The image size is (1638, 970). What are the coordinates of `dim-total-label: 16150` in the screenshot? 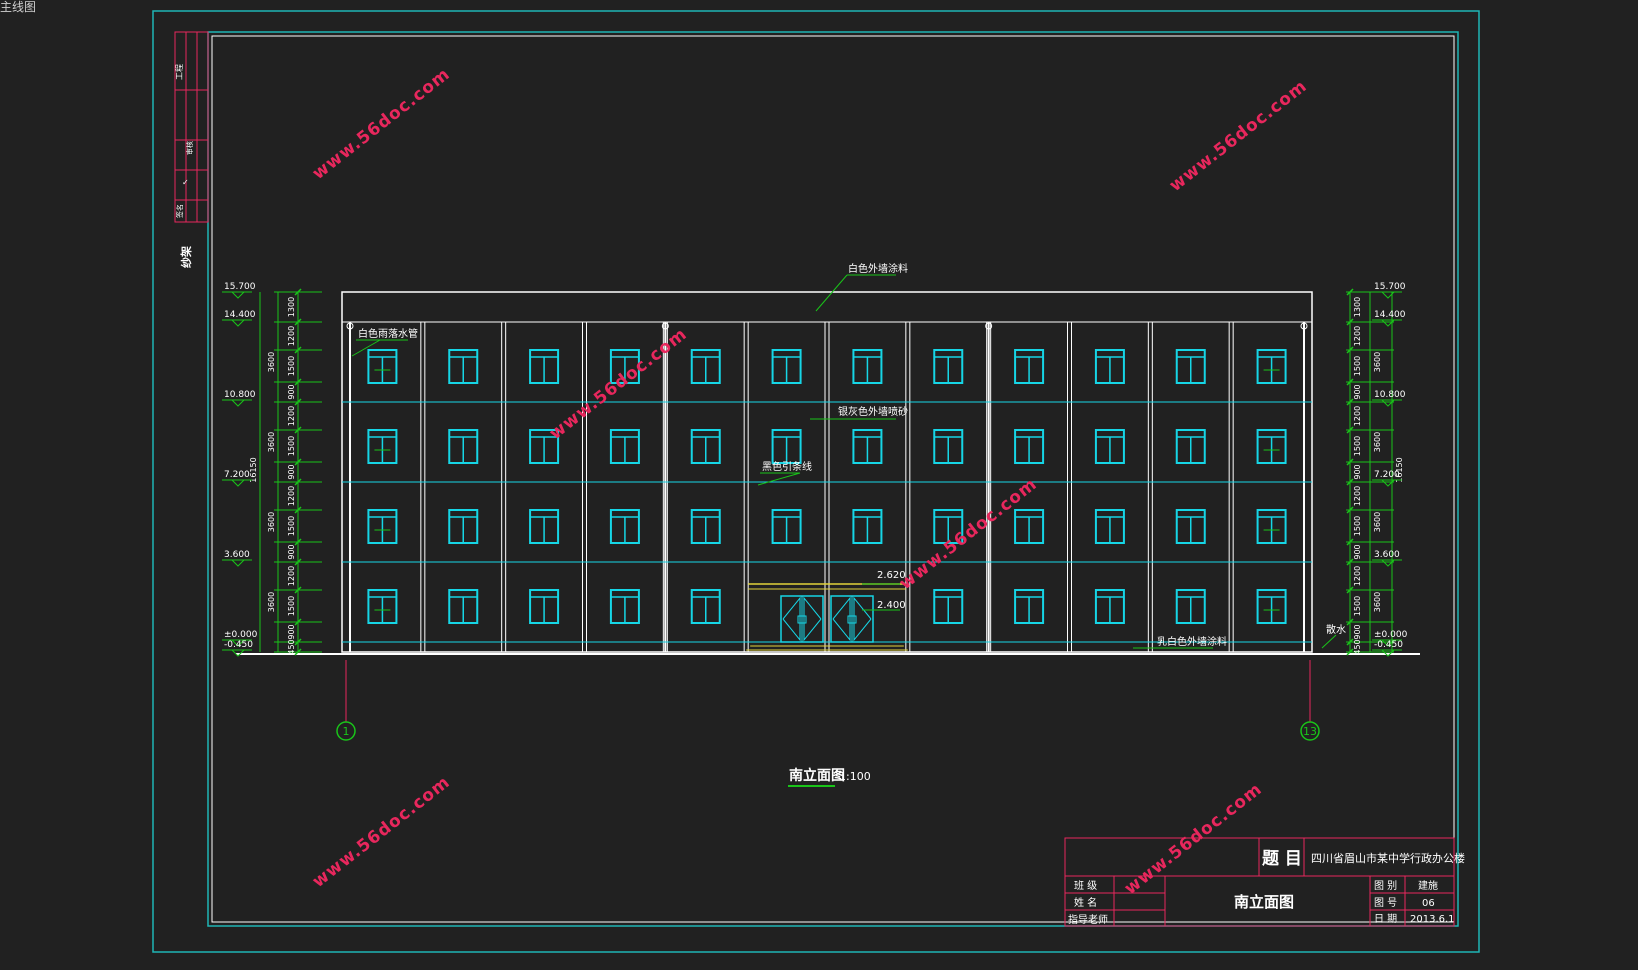 It's located at (253, 469).